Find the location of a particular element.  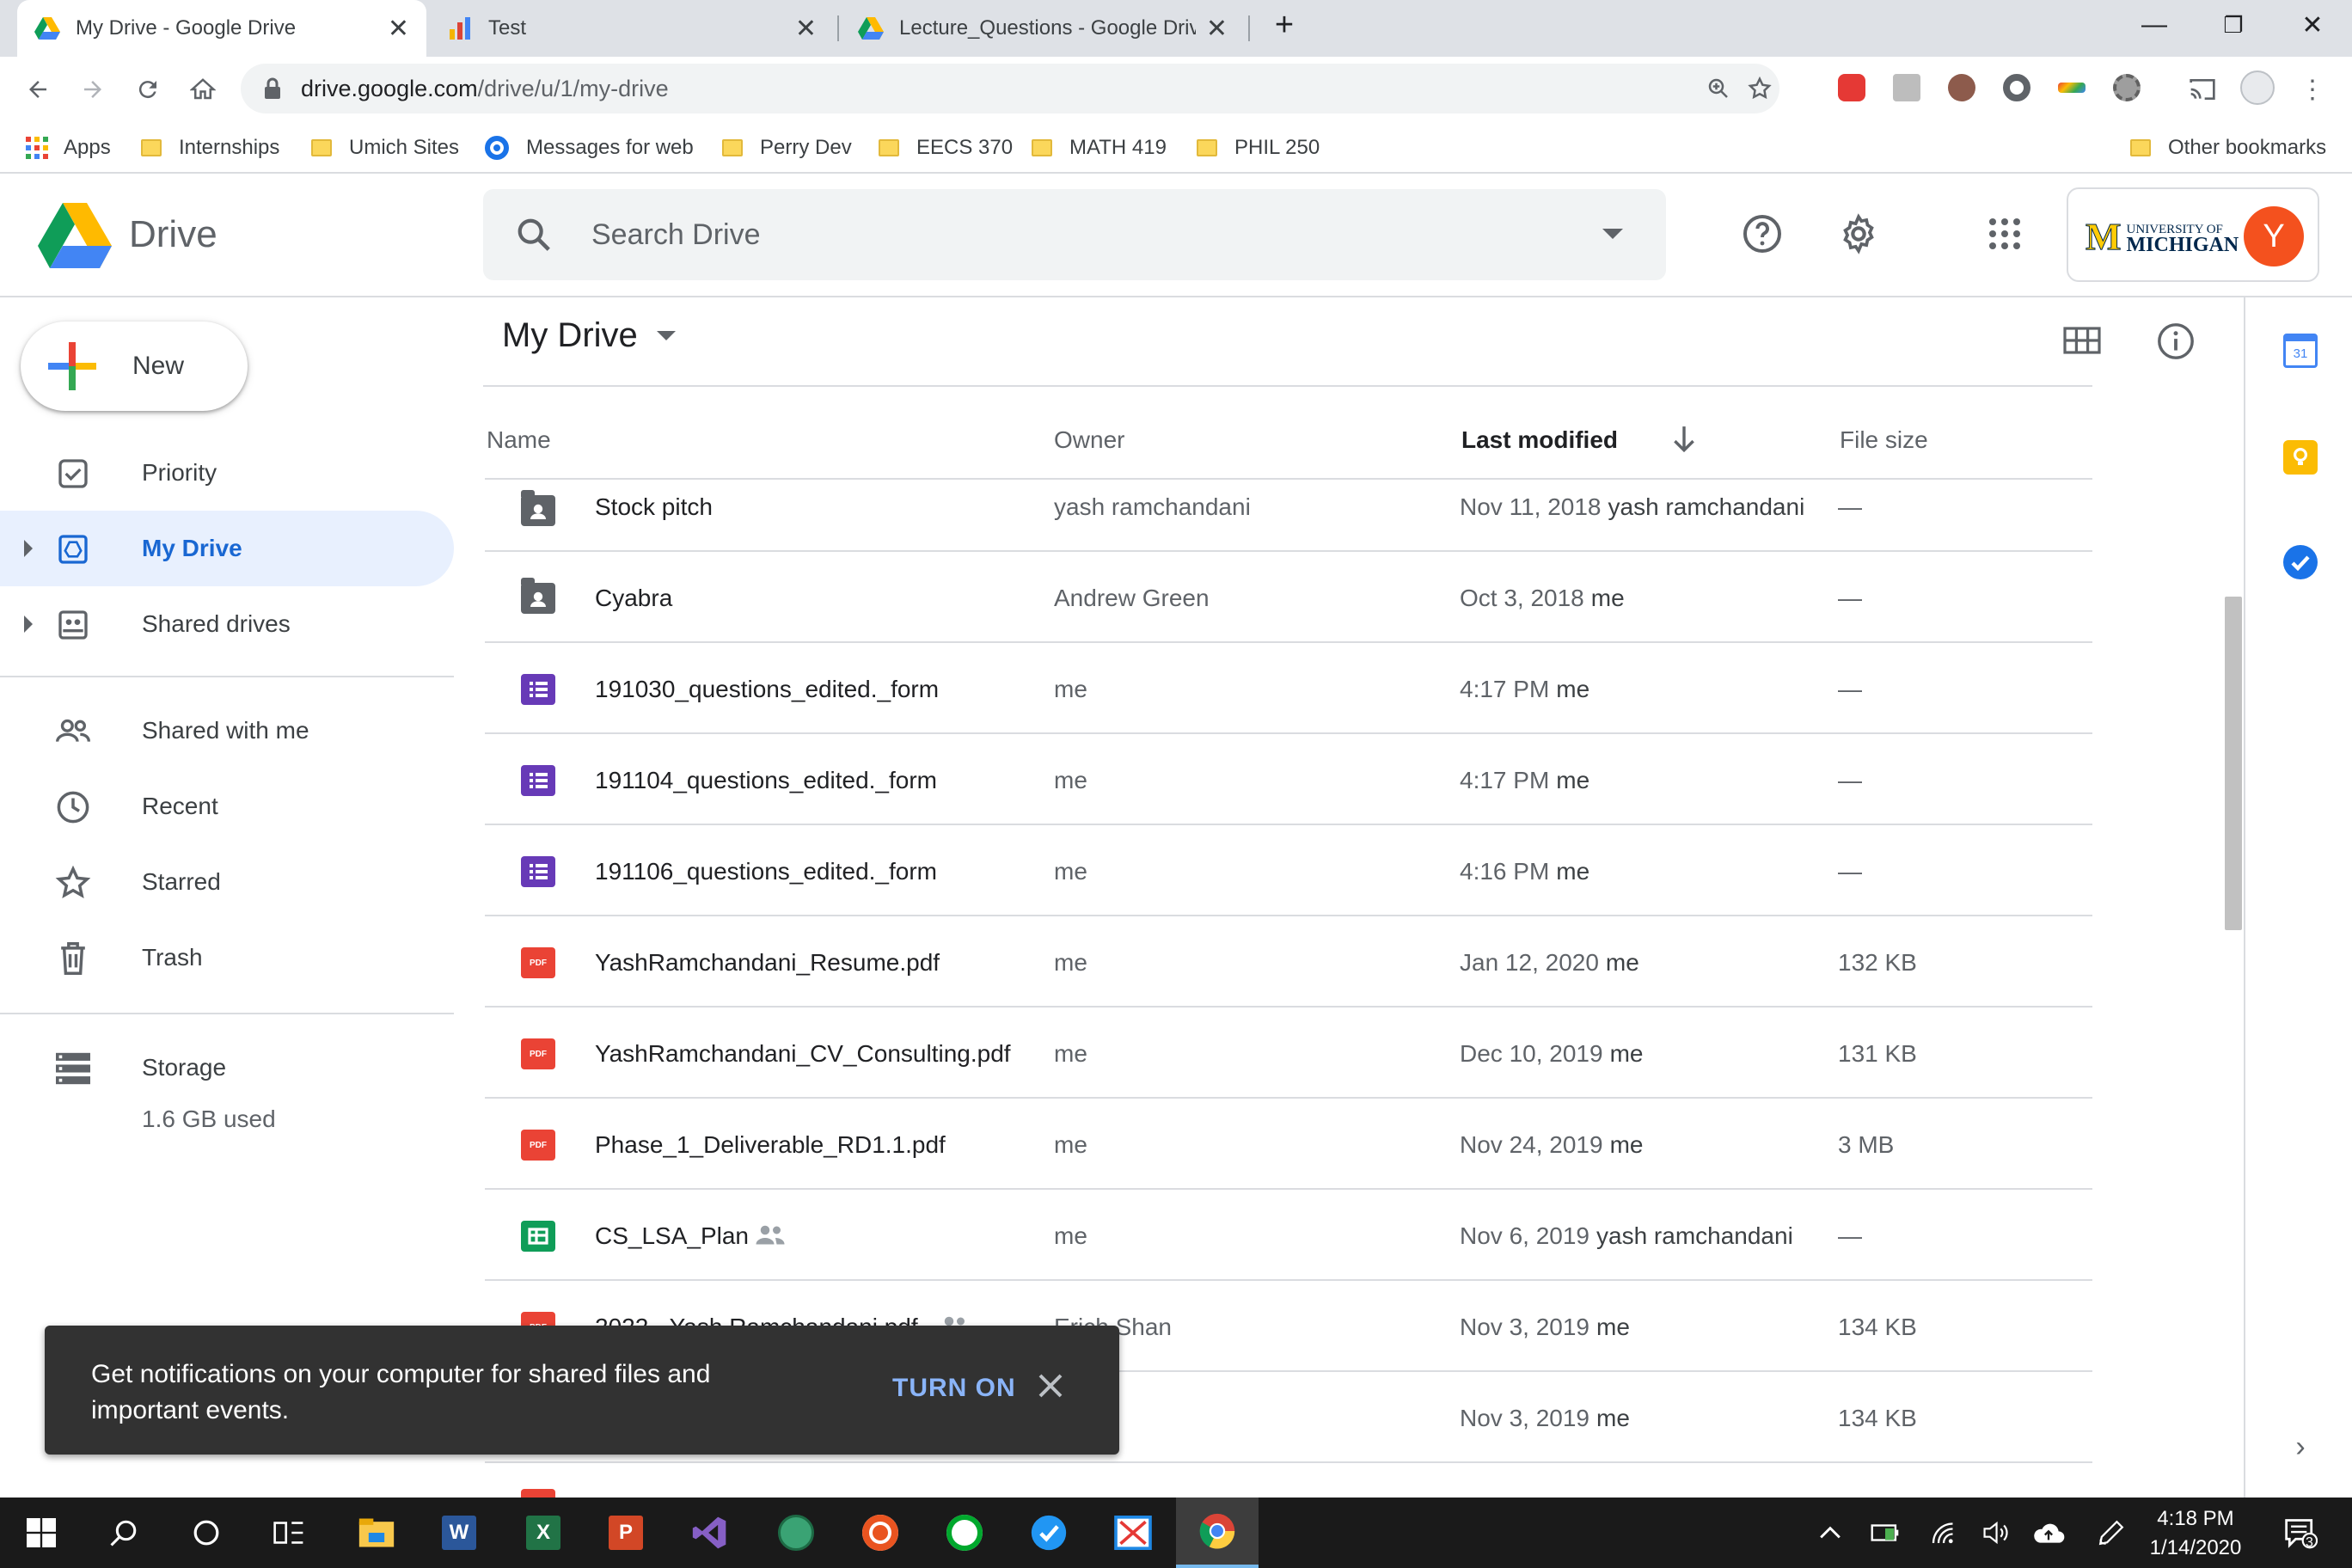

powerpoint-icon: P is located at coordinates (626, 1533).